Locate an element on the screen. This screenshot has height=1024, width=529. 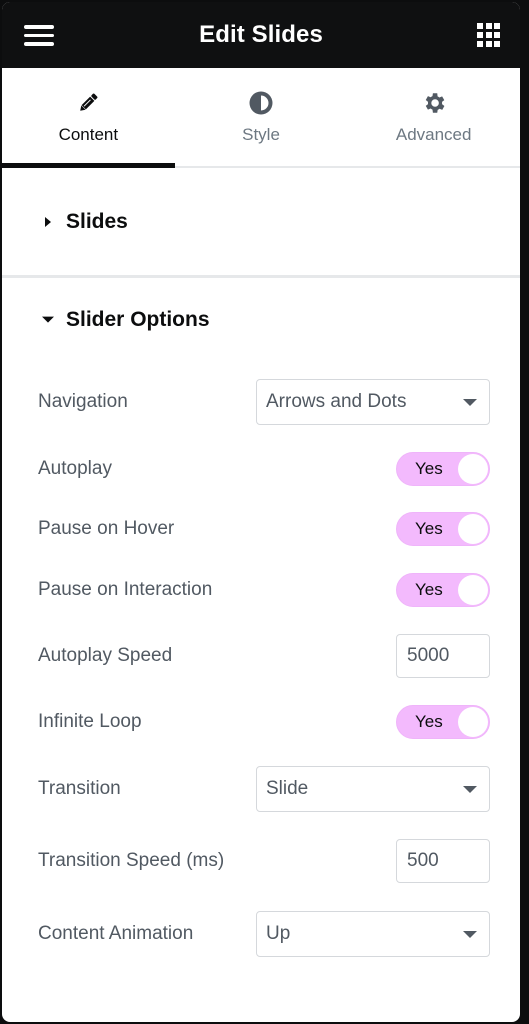
transition-speed-input: 500 is located at coordinates (443, 861).